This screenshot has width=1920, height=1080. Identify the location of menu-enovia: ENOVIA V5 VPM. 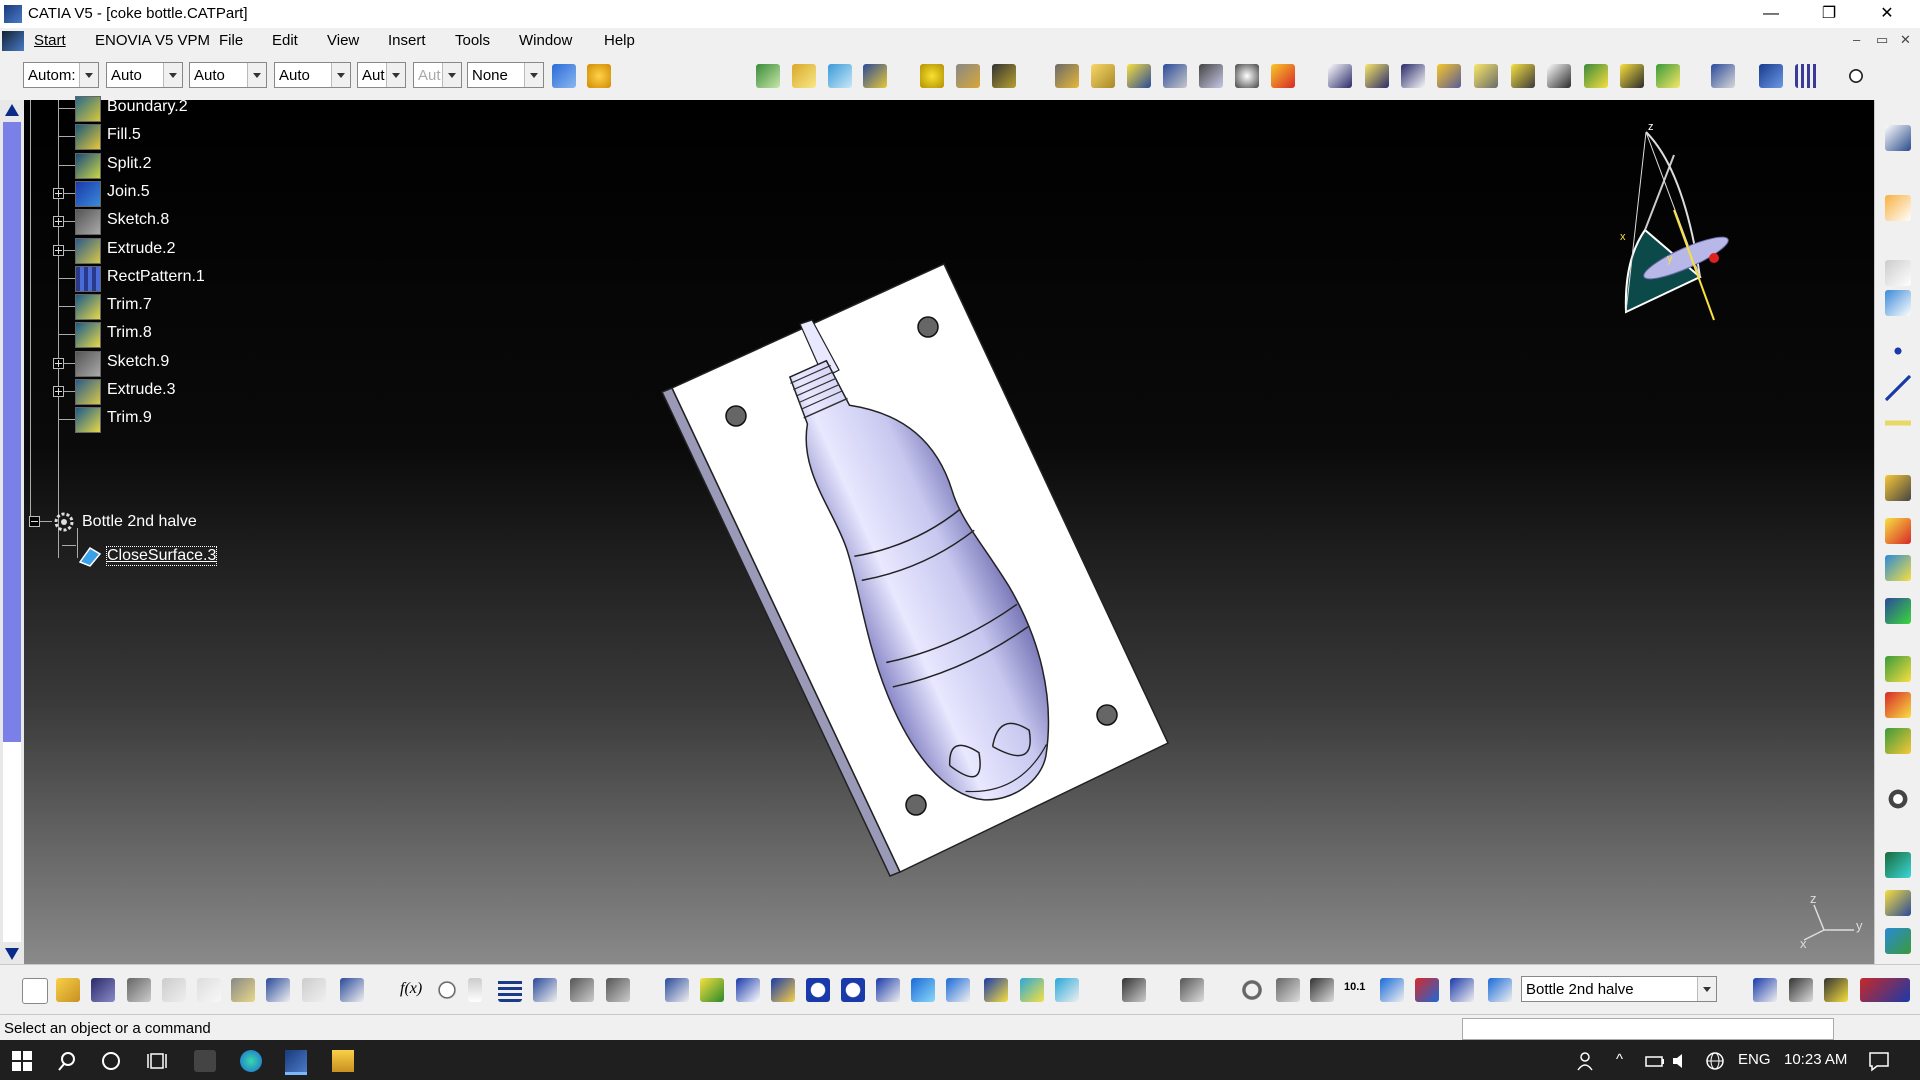
(152, 40).